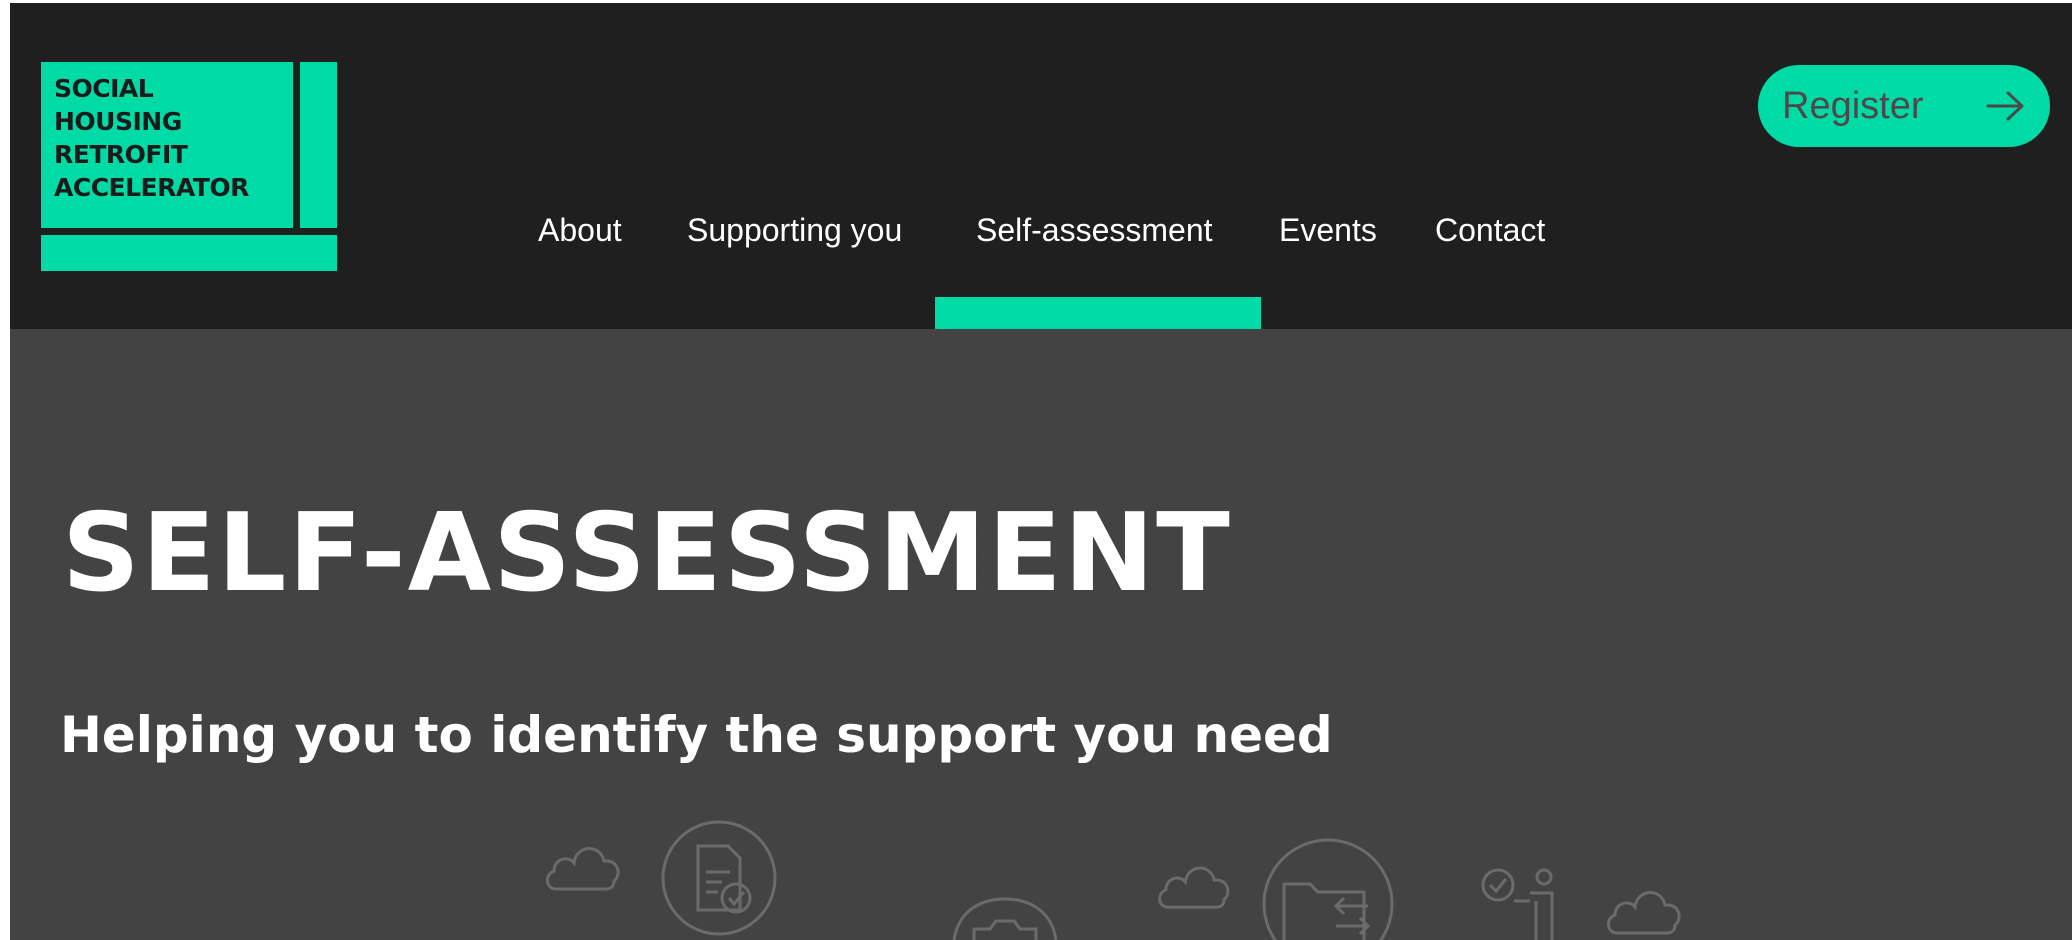  Describe the element at coordinates (1005, 918) in the screenshot. I see `camera-icon` at that location.